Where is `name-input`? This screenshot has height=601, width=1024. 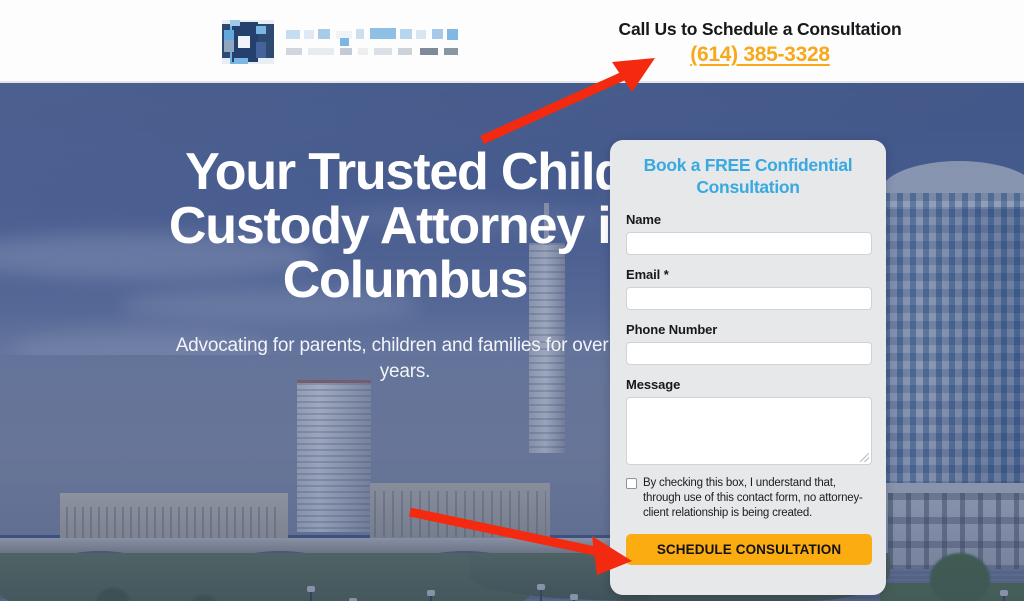 name-input is located at coordinates (749, 243).